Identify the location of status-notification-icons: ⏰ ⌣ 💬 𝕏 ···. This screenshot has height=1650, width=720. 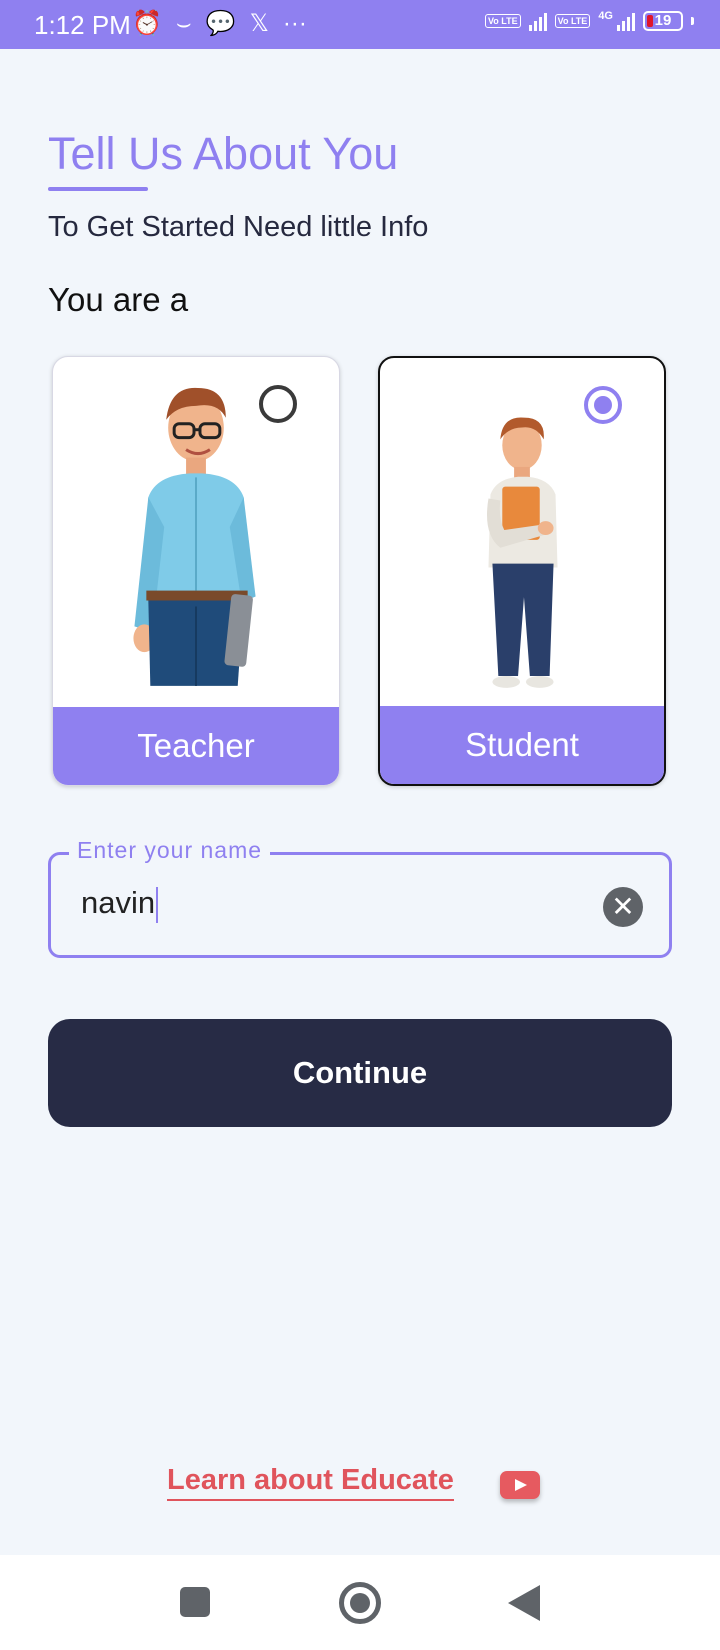
(219, 24).